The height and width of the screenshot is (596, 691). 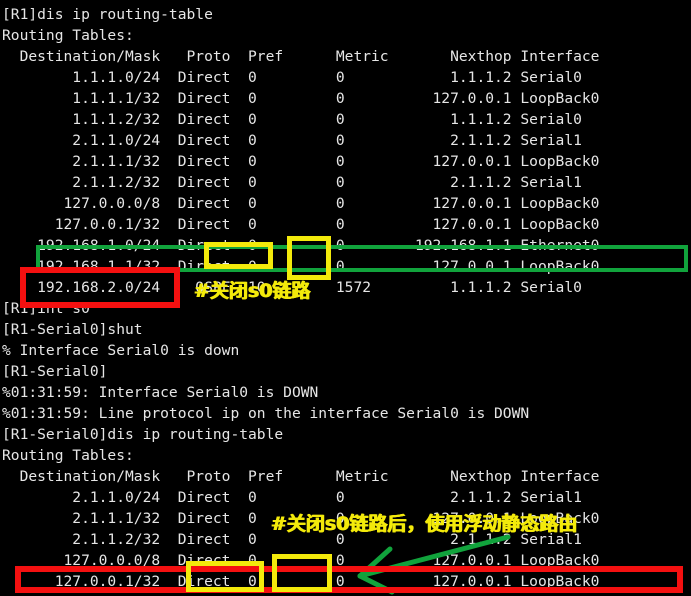 What do you see at coordinates (143, 434) in the screenshot?
I see `terminal-line: [R1-Serial0]dis ip routing-table` at bounding box center [143, 434].